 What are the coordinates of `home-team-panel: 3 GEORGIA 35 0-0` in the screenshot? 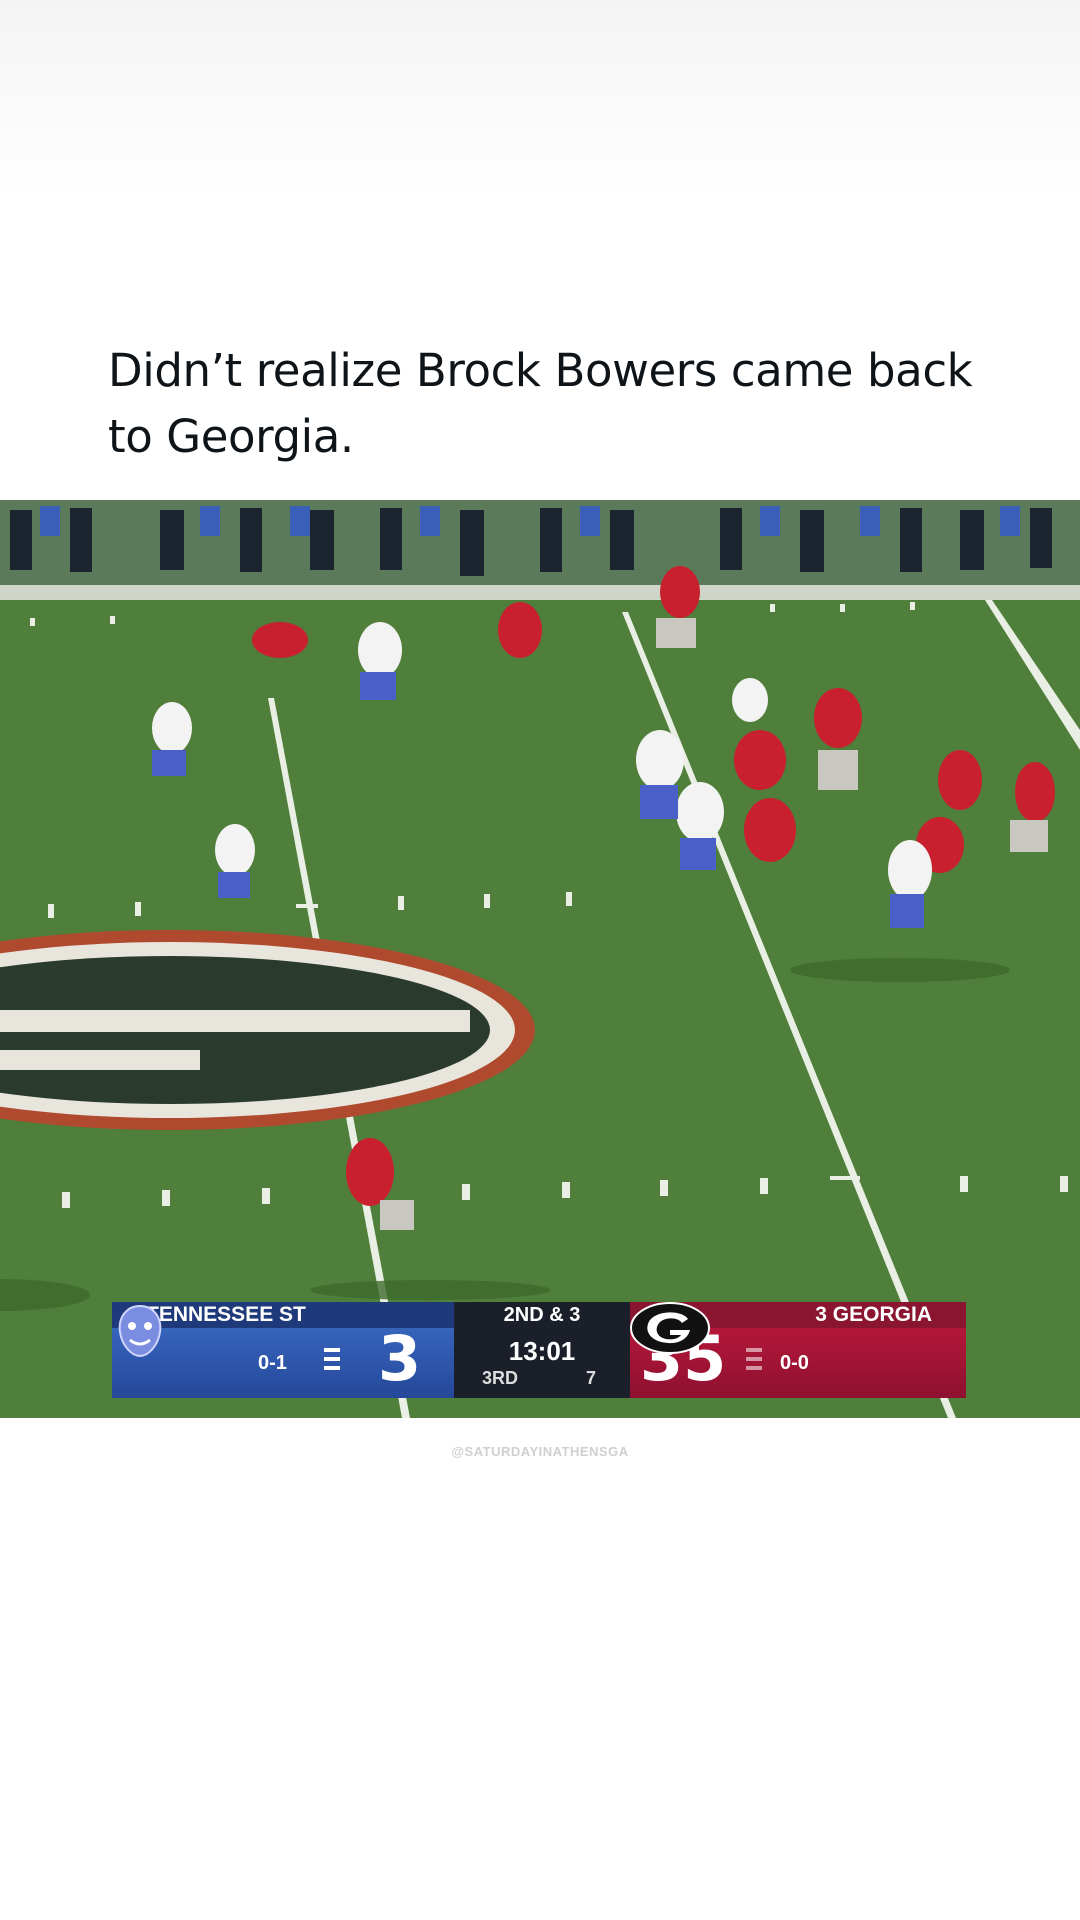 It's located at (798, 1350).